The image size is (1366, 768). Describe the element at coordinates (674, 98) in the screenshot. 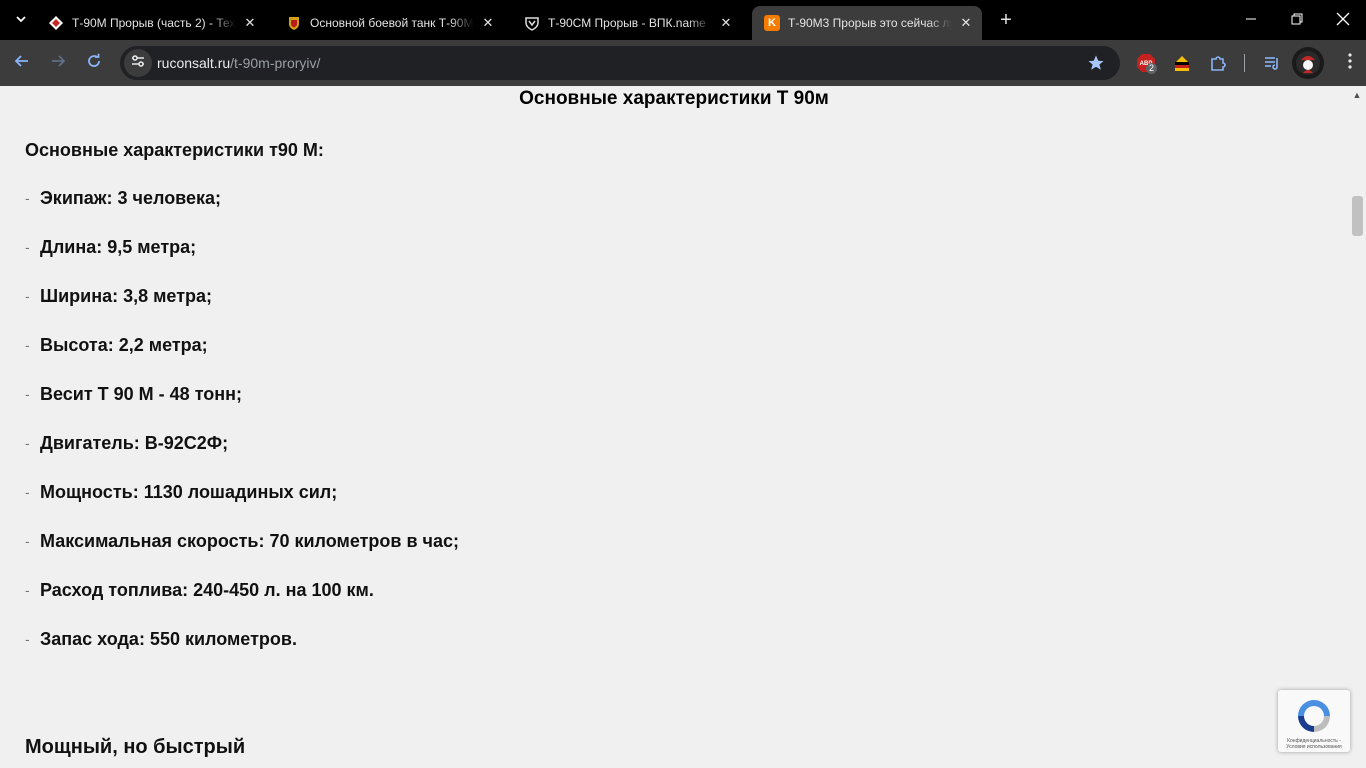

I see `section-heading: Основные характеристики Т 90м` at that location.